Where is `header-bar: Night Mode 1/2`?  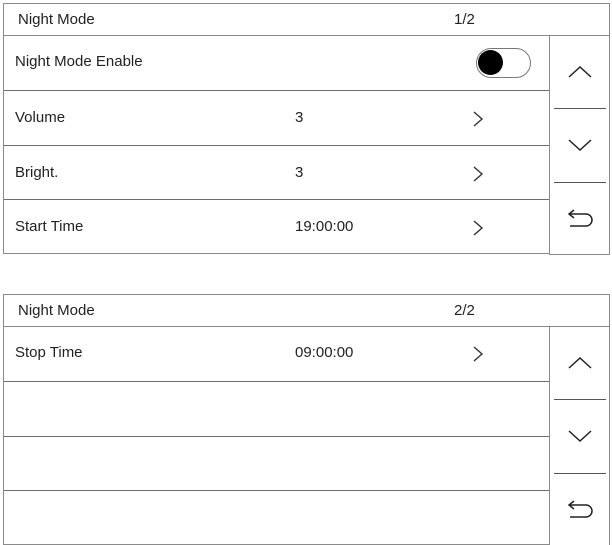
header-bar: Night Mode 1/2 is located at coordinates (306, 19).